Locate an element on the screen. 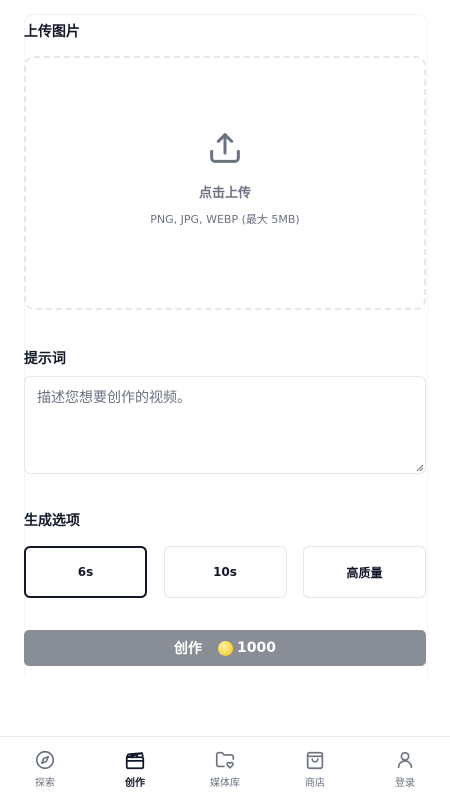 The height and width of the screenshot is (800, 450). nav-label-library: 媒体库 is located at coordinates (225, 783).